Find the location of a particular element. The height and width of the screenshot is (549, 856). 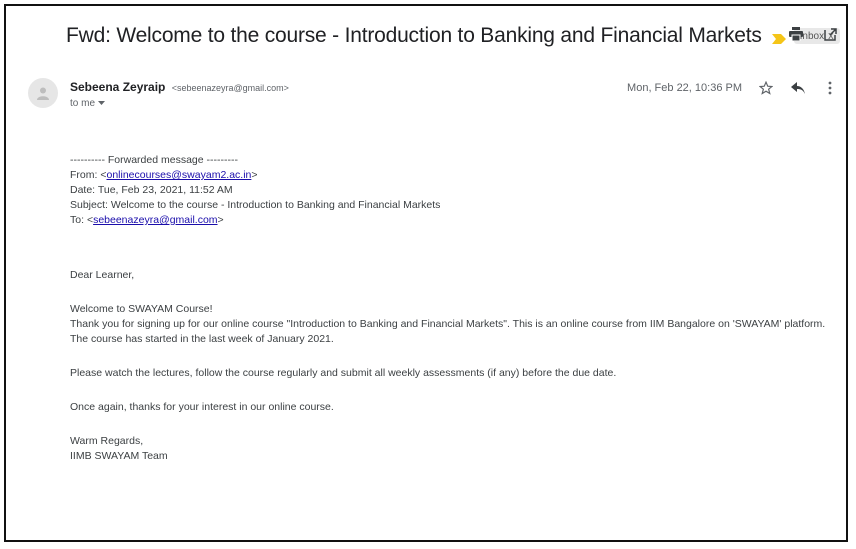

from-close-bracket: > is located at coordinates (254, 175).